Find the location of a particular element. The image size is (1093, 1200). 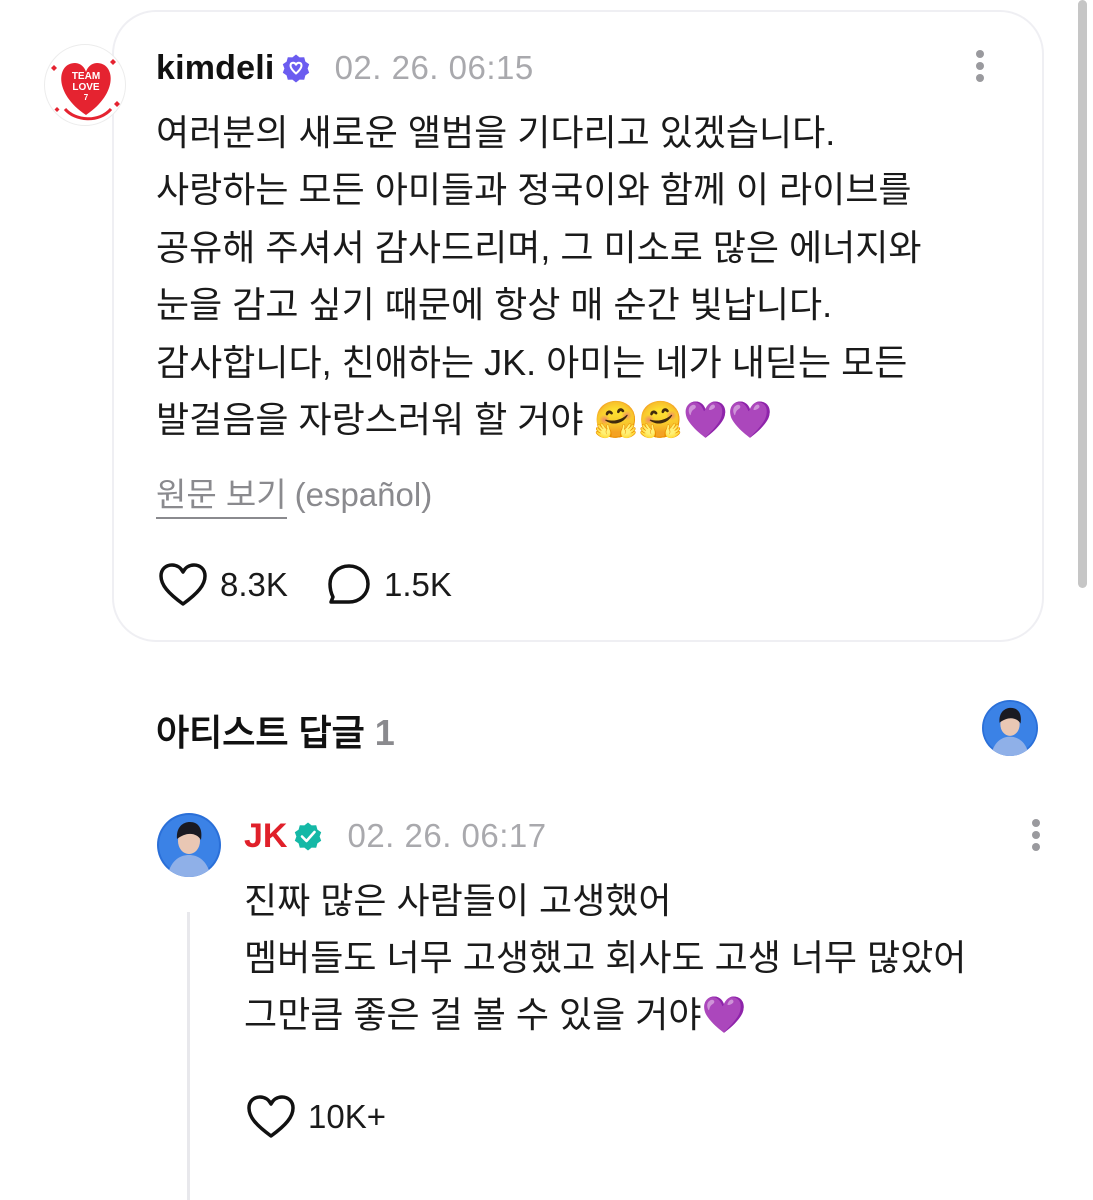

post-comment-button: 1.5K is located at coordinates (389, 585).